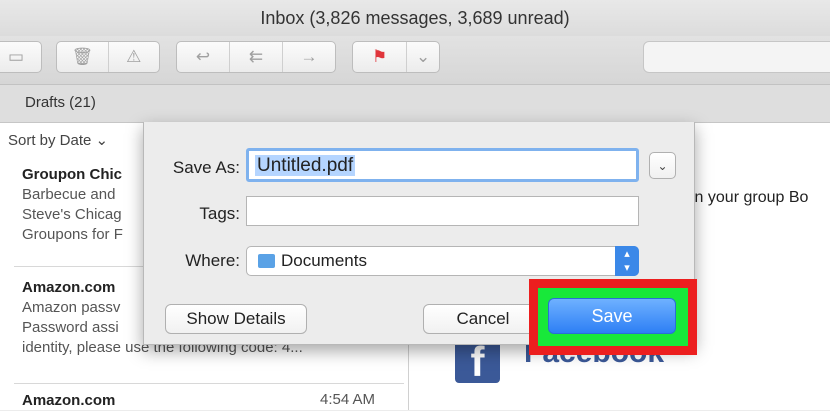 This screenshot has width=830, height=411. I want to click on archive-icon: ▭, so click(16, 56).